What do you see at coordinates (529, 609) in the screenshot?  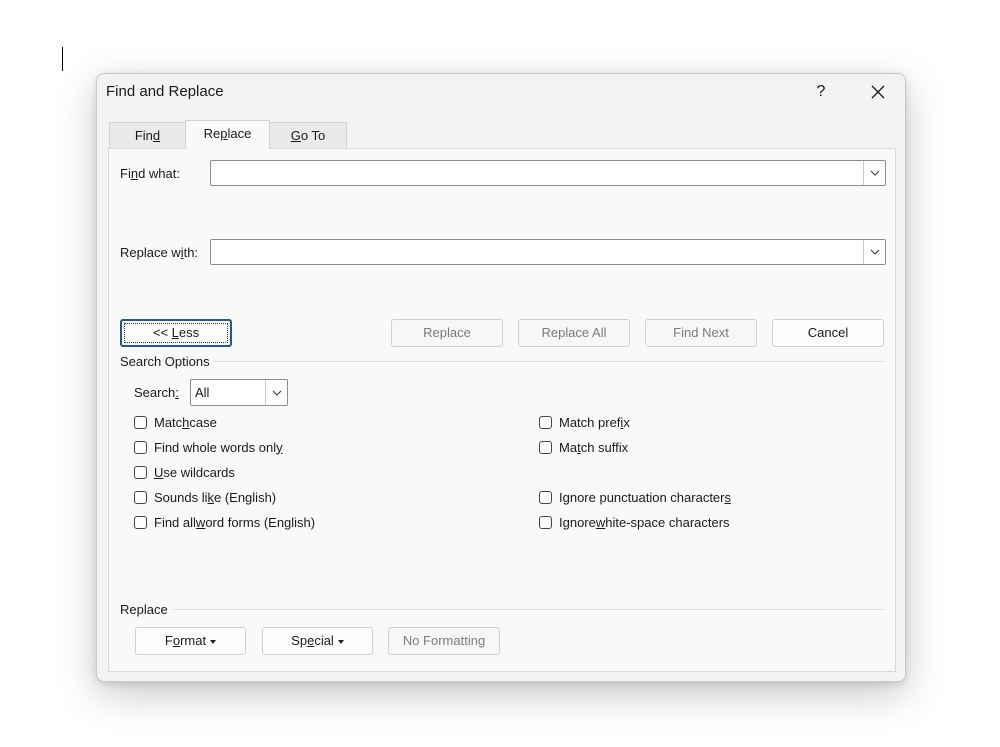 I see `replace-section-divider` at bounding box center [529, 609].